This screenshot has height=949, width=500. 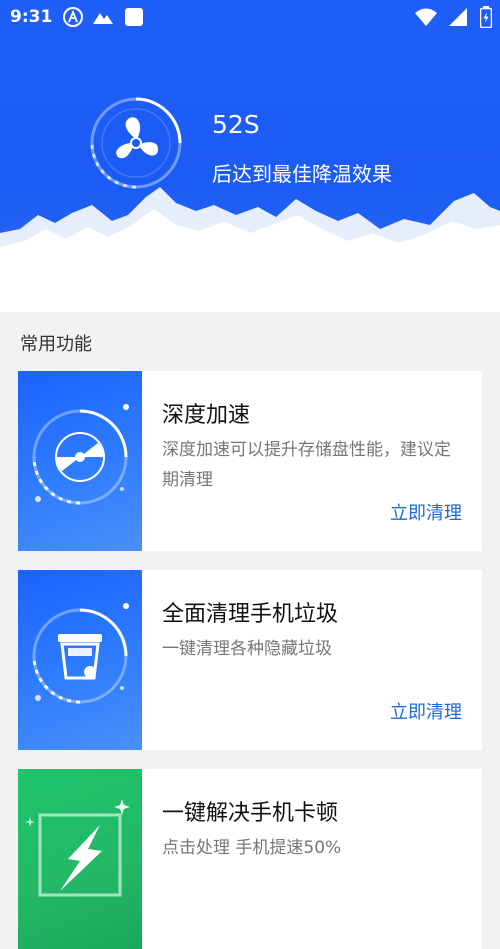 I want to click on card-title: 深度加速, so click(x=206, y=415).